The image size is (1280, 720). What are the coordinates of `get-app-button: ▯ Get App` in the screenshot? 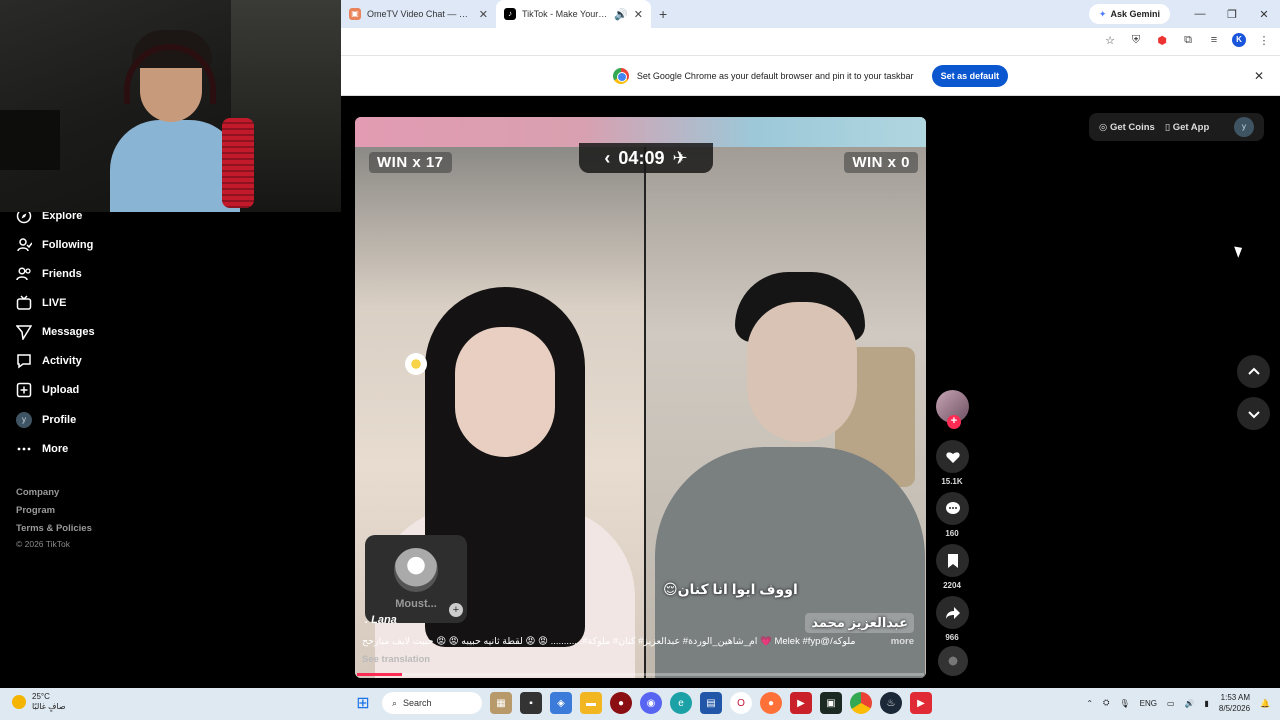 It's located at (1187, 127).